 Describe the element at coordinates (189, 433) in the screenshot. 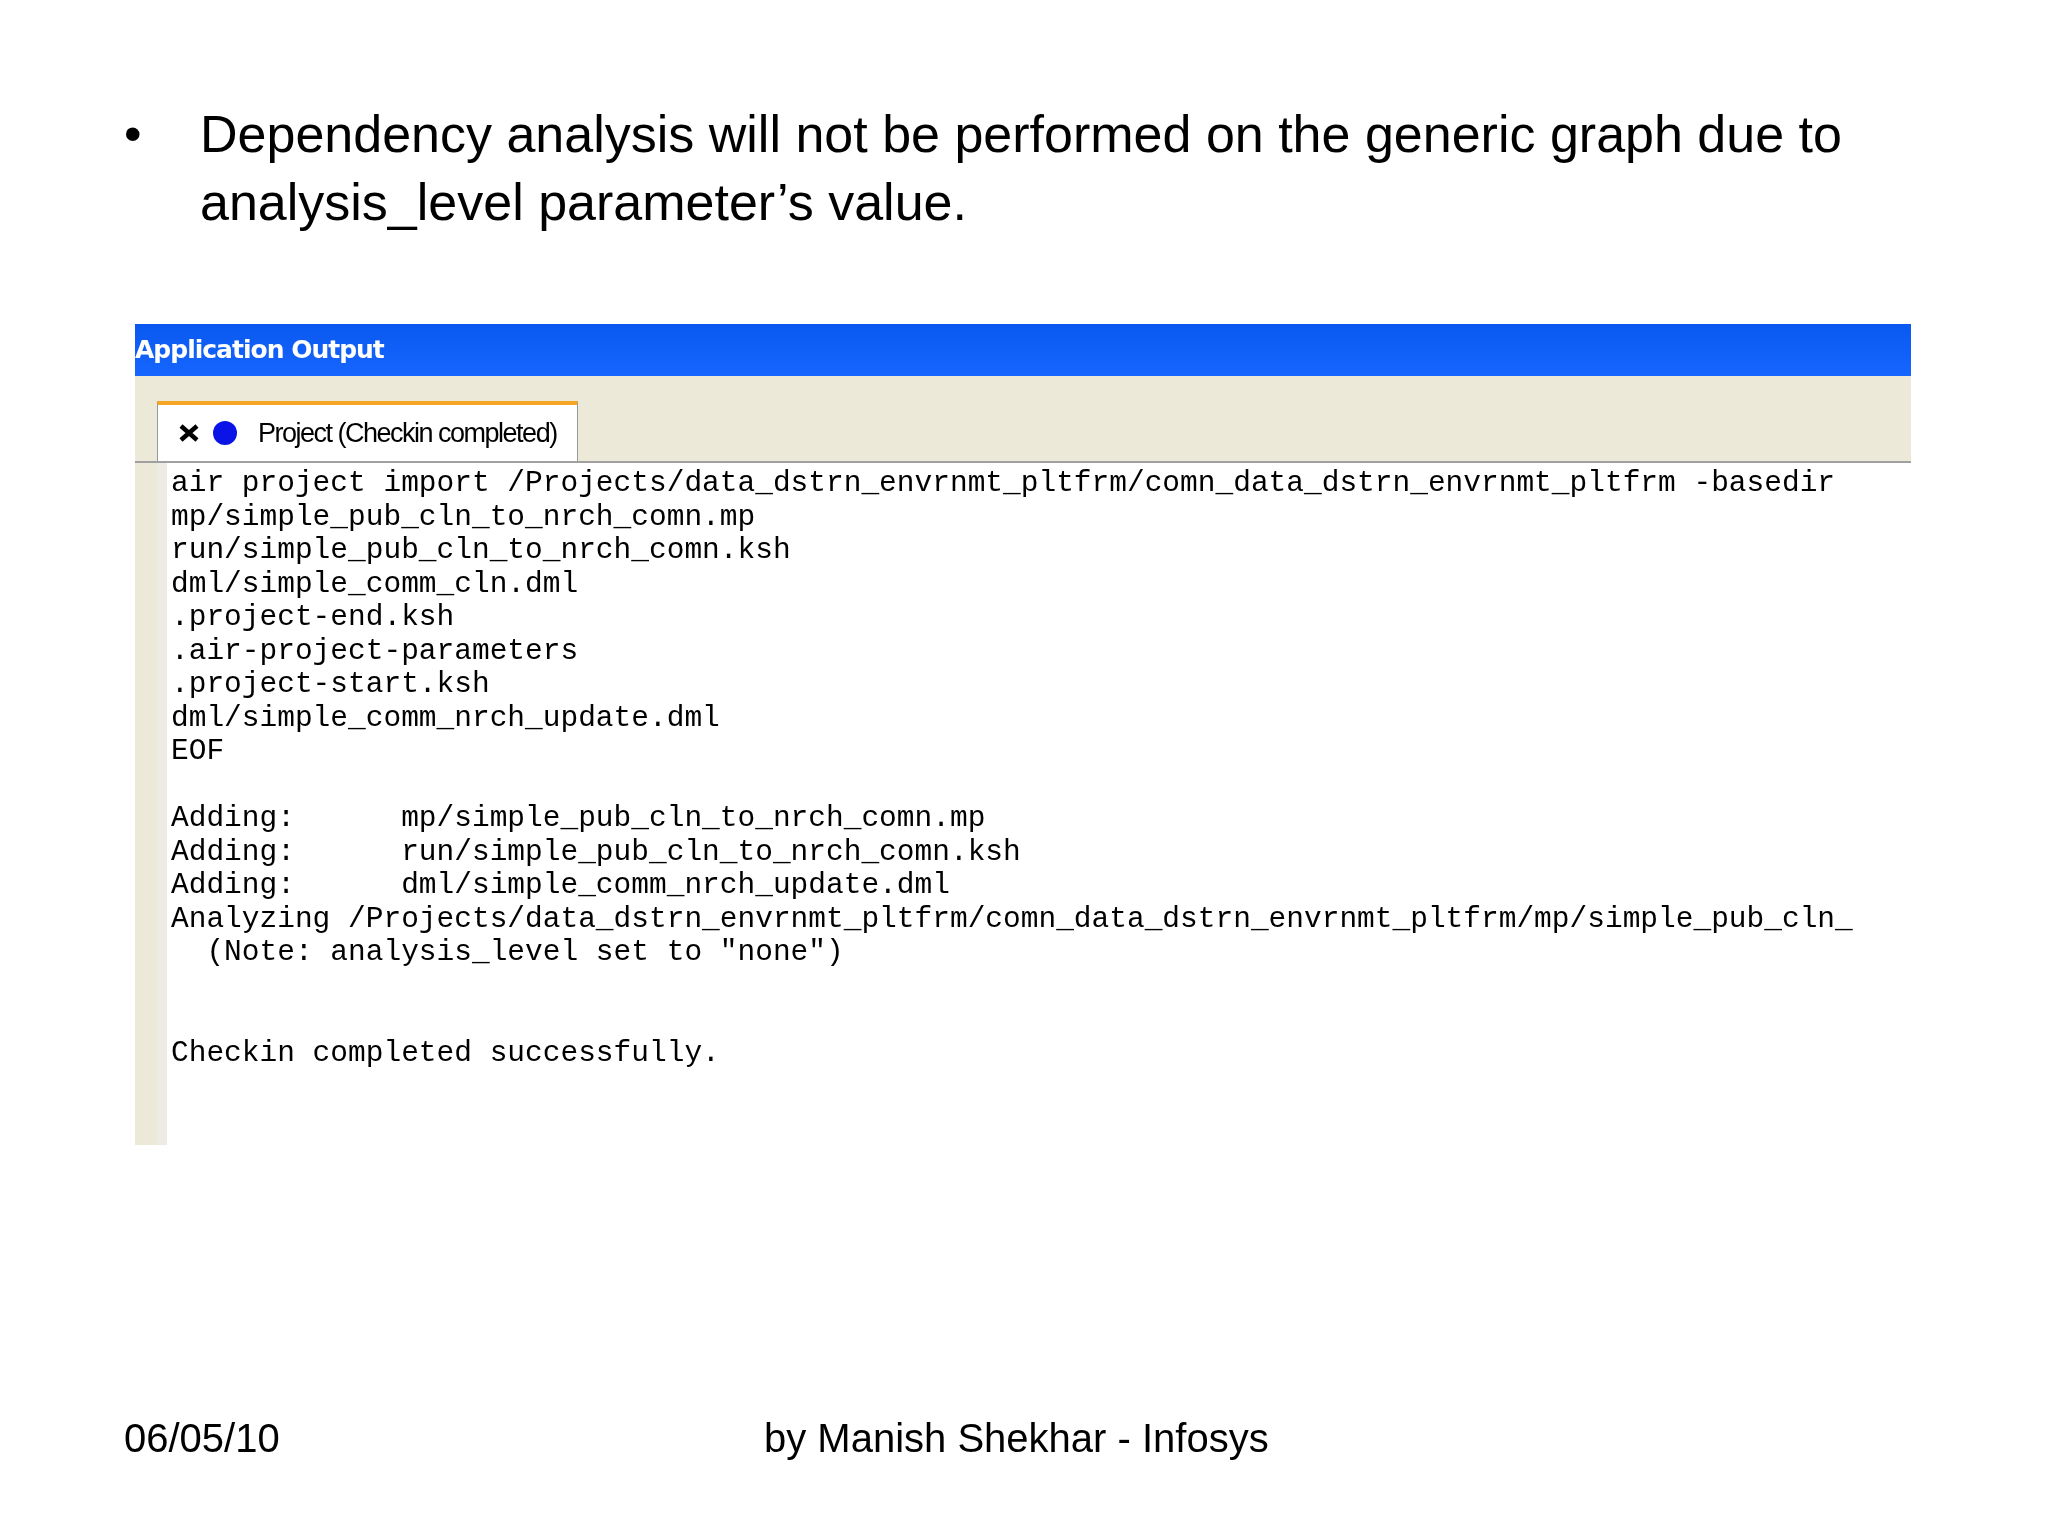

I see `close-icon` at that location.